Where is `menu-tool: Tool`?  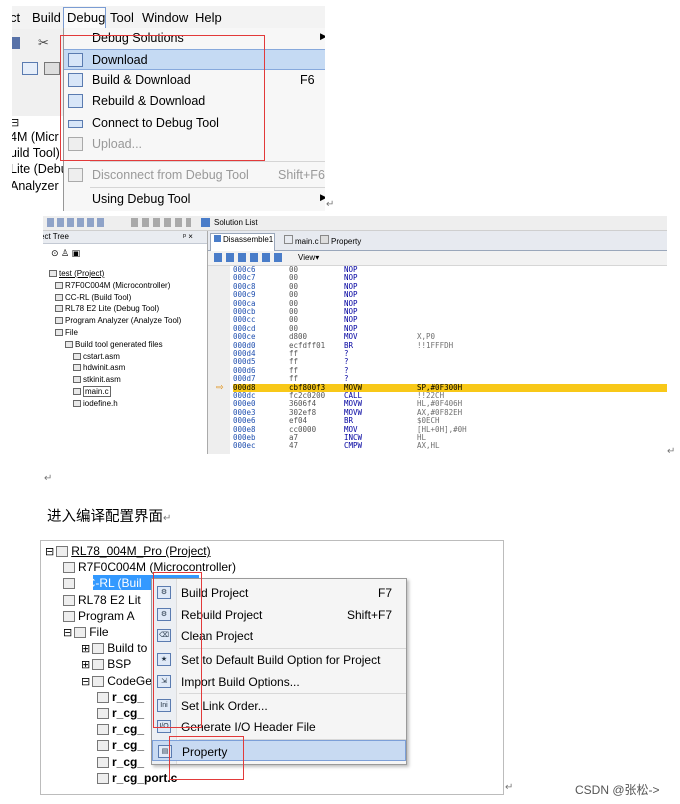 menu-tool: Tool is located at coordinates (122, 17).